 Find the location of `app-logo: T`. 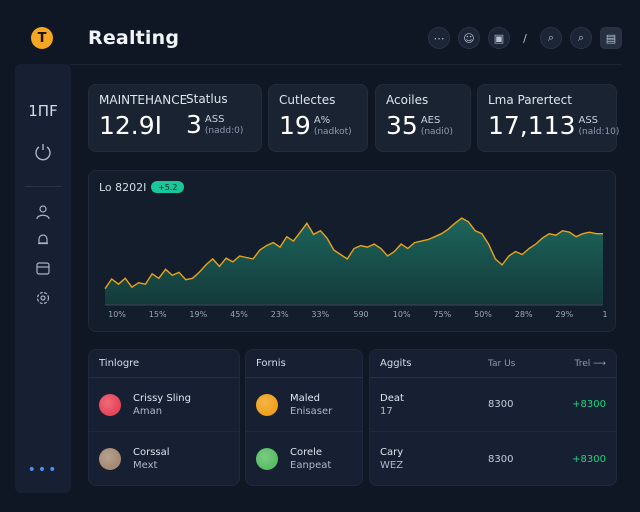

app-logo: T is located at coordinates (42, 38).